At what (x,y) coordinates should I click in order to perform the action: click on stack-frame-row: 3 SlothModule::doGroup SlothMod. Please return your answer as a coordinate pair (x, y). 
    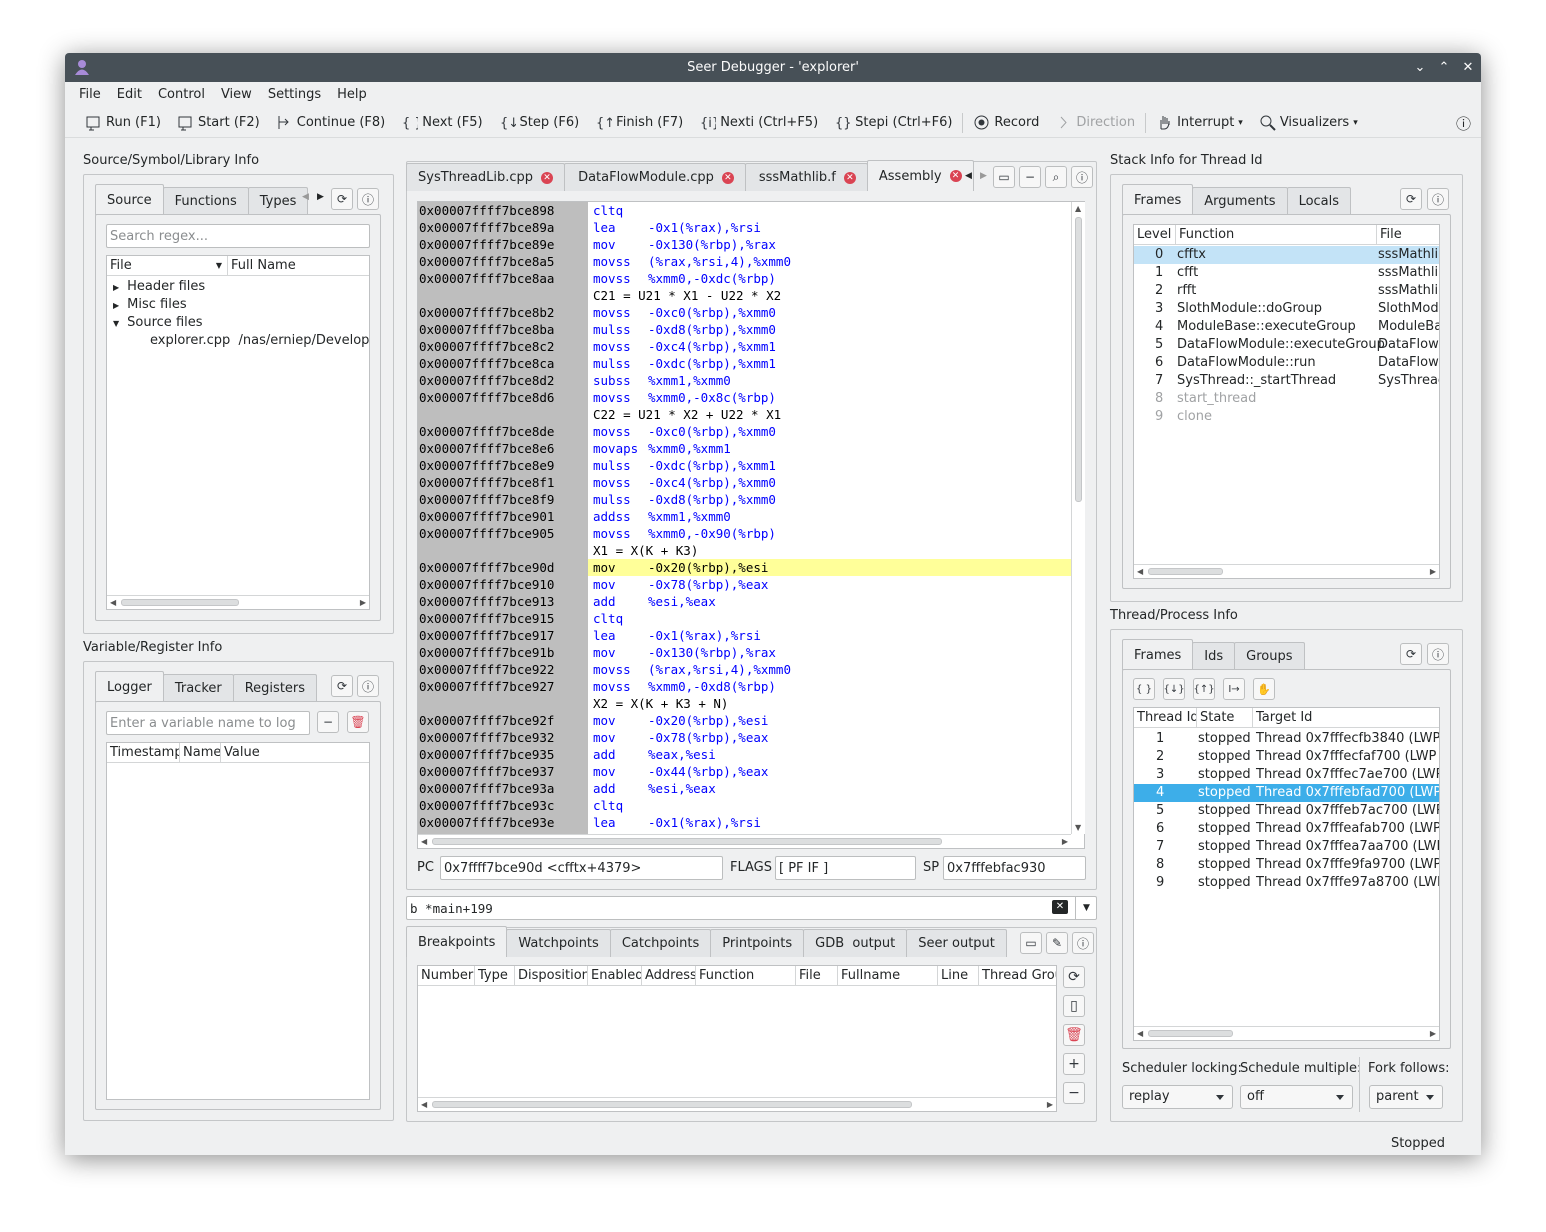
    Looking at the image, I should click on (1286, 309).